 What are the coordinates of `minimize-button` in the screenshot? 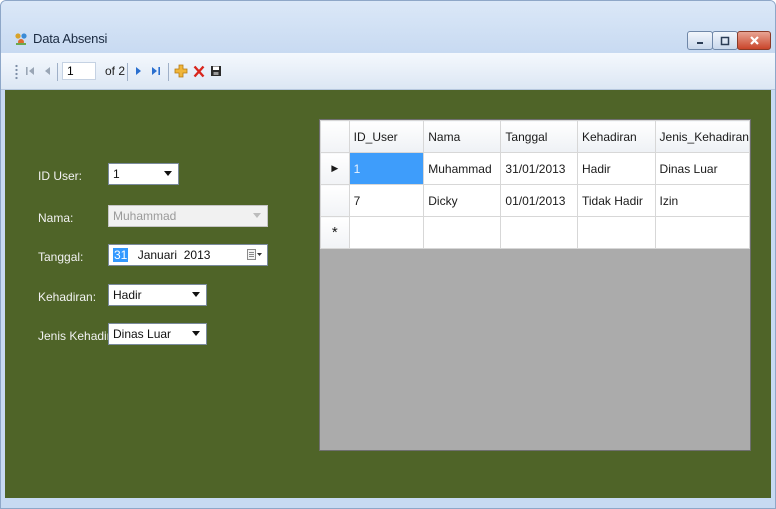 It's located at (700, 40).